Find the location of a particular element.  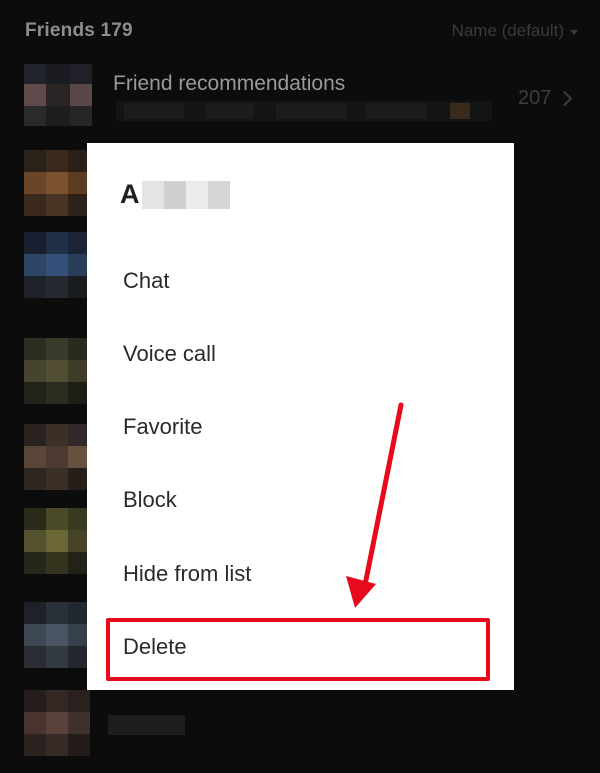

chevron-right-icon is located at coordinates (565, 98).